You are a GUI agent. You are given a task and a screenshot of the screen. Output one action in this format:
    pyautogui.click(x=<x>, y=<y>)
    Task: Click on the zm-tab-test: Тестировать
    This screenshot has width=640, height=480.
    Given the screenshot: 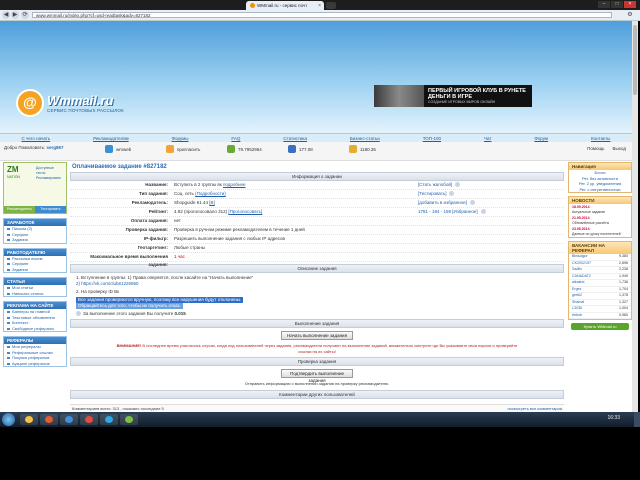 What is the action you would take?
    pyautogui.click(x=50, y=209)
    